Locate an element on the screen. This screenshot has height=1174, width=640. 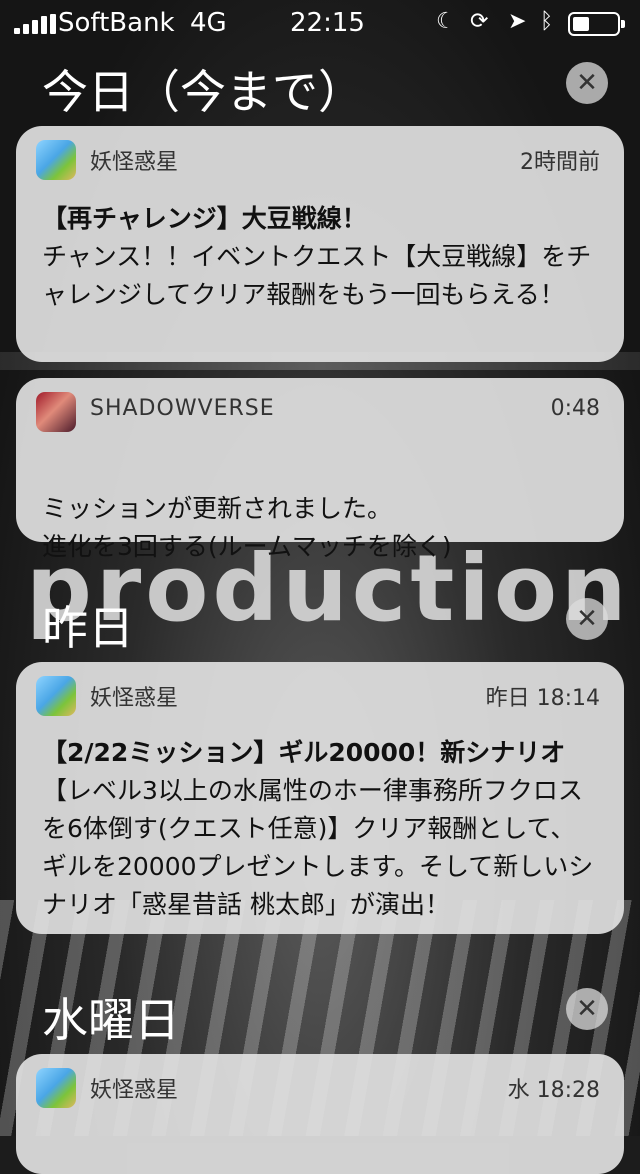
notification-header: 妖怪惑星 昨日 18:14 is located at coordinates (320, 694).